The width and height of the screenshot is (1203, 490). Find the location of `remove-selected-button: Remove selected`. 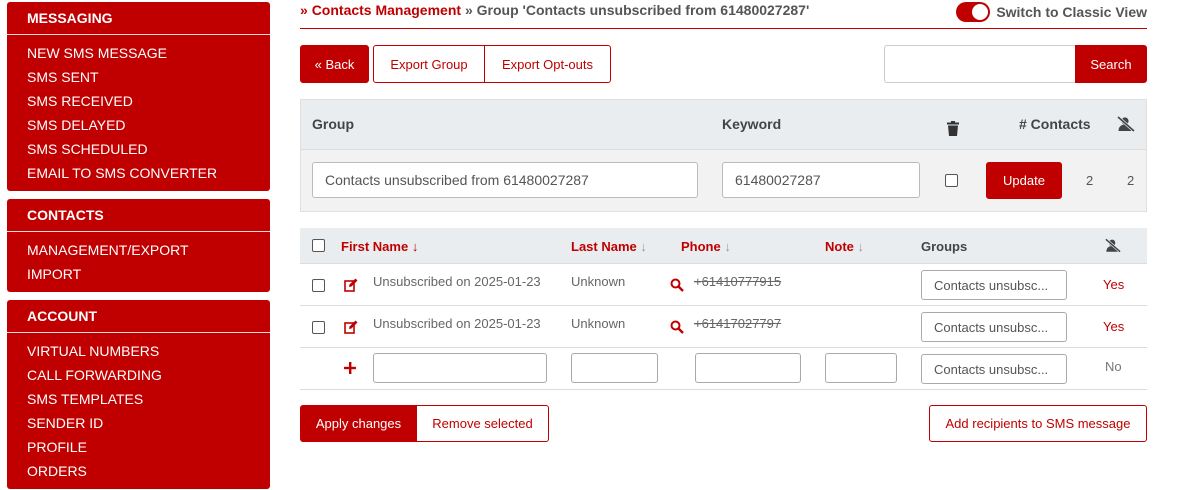

remove-selected-button: Remove selected is located at coordinates (482, 423).